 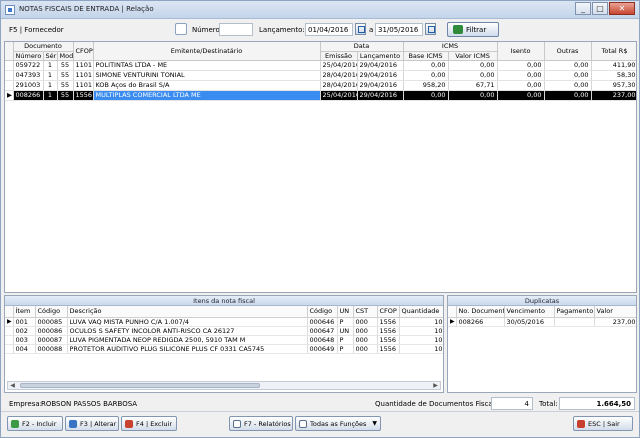 I want to click on serie-header: Sér, so click(x=50, y=56).